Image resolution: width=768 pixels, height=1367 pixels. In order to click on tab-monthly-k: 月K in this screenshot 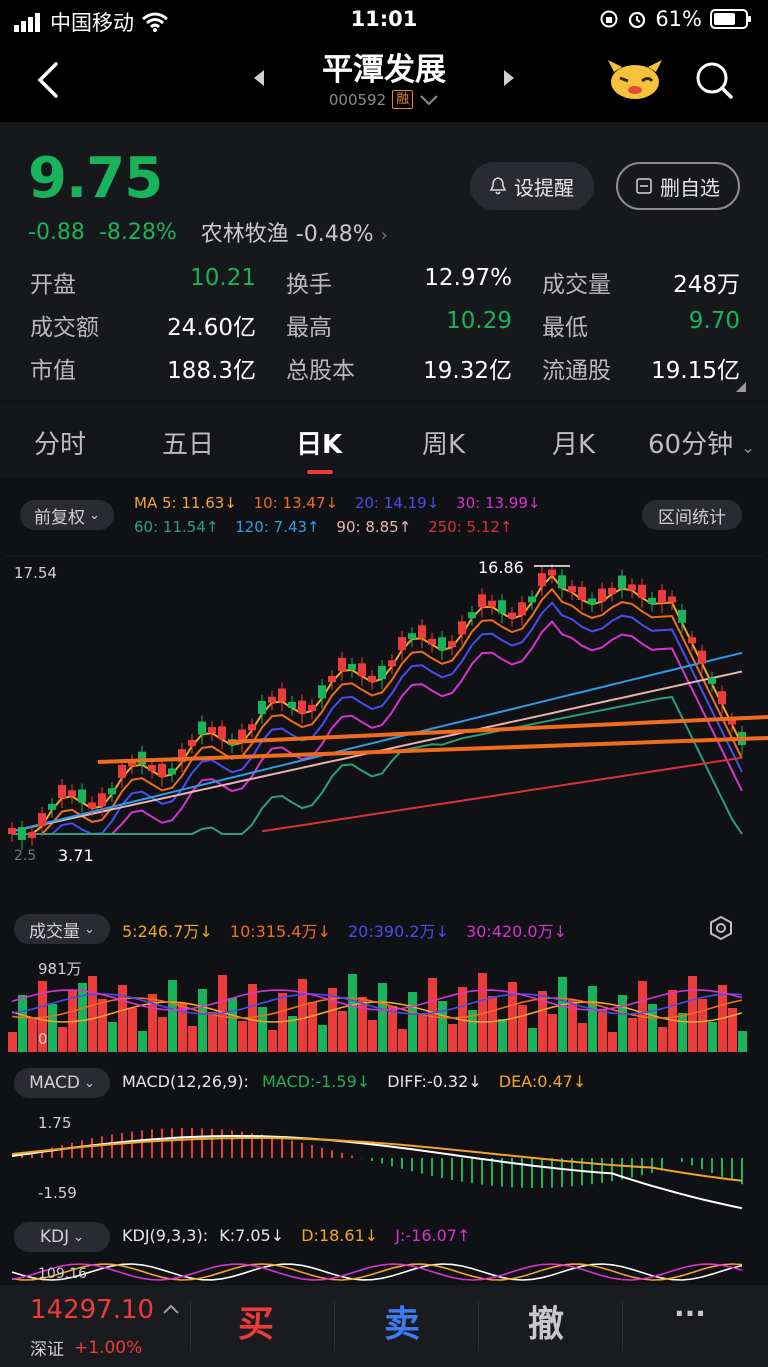, I will do `click(573, 442)`.